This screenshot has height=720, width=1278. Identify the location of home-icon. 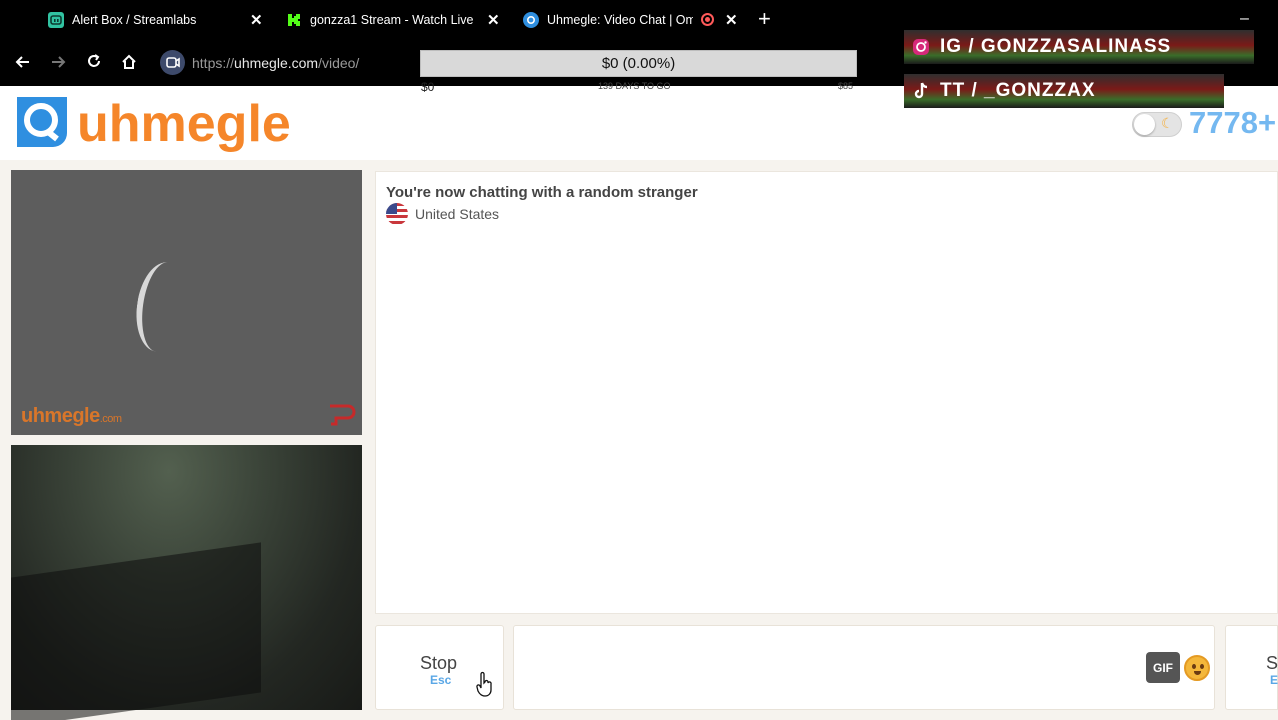
(129, 64).